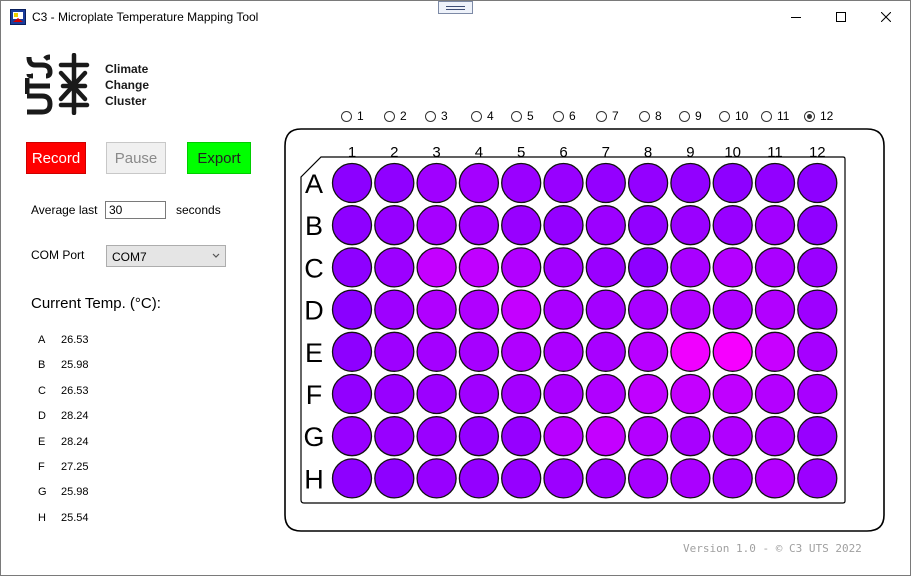  Describe the element at coordinates (775, 394) in the screenshot. I see `plate-well-f11` at that location.